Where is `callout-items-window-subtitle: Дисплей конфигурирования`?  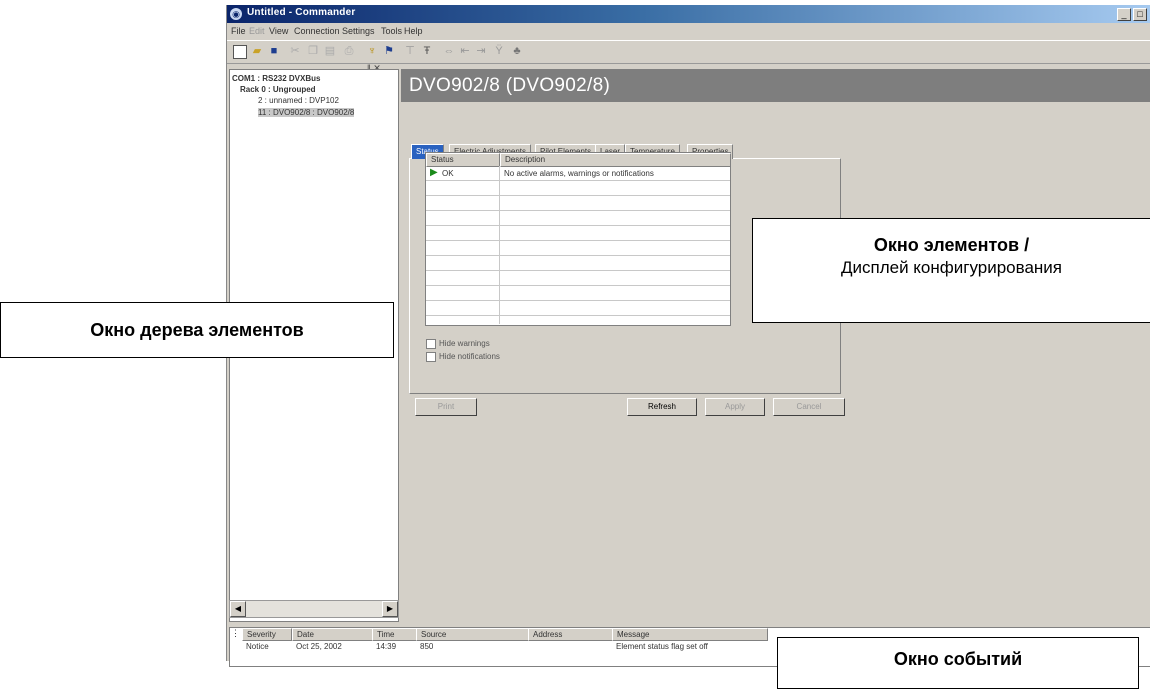 callout-items-window-subtitle: Дисплей конфигурирования is located at coordinates (951, 267).